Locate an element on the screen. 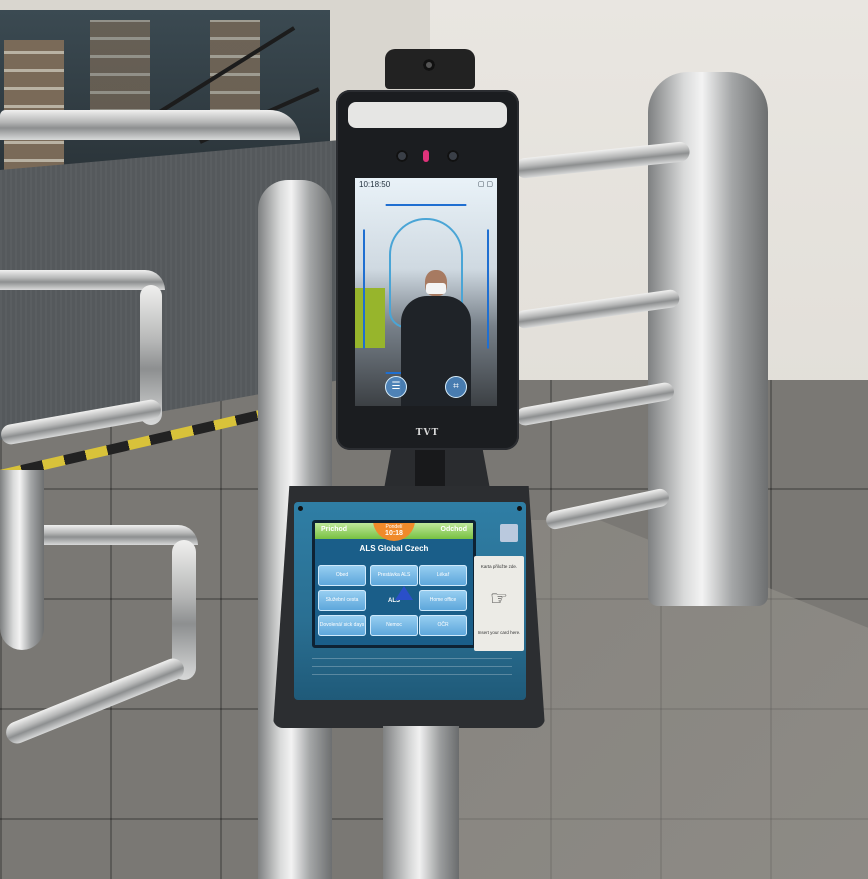  curved-handrail is located at coordinates (150, 125).